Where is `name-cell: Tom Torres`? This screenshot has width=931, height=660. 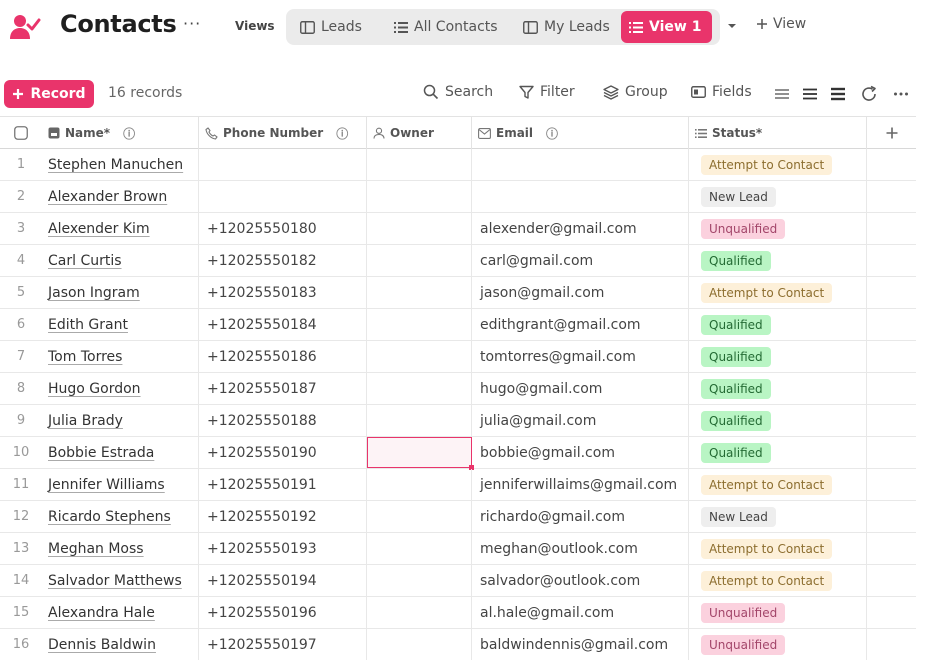
name-cell: Tom Torres is located at coordinates (120, 356).